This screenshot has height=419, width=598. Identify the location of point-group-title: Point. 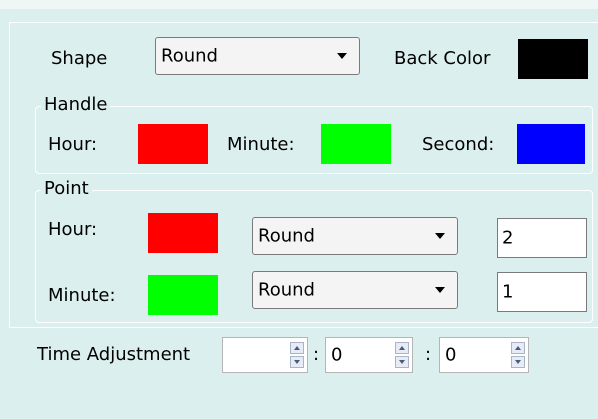
(66, 188).